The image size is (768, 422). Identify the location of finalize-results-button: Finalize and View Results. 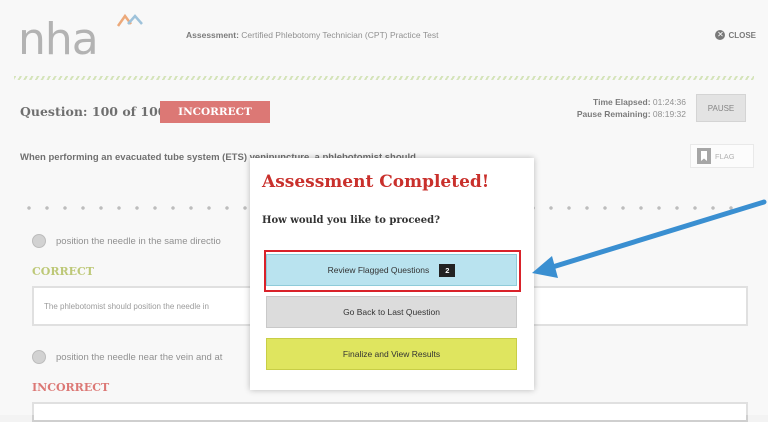
(391, 354).